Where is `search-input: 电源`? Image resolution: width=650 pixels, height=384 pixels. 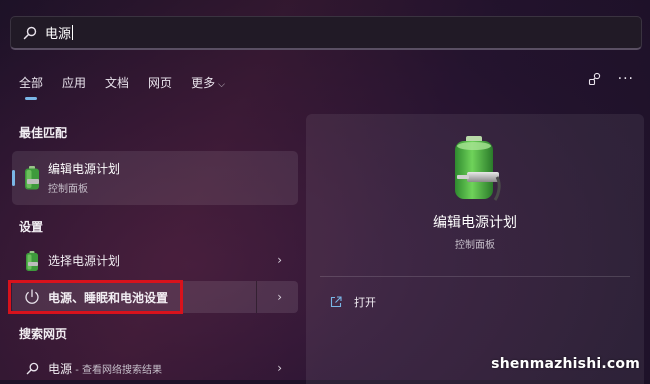 search-input: 电源 is located at coordinates (58, 32).